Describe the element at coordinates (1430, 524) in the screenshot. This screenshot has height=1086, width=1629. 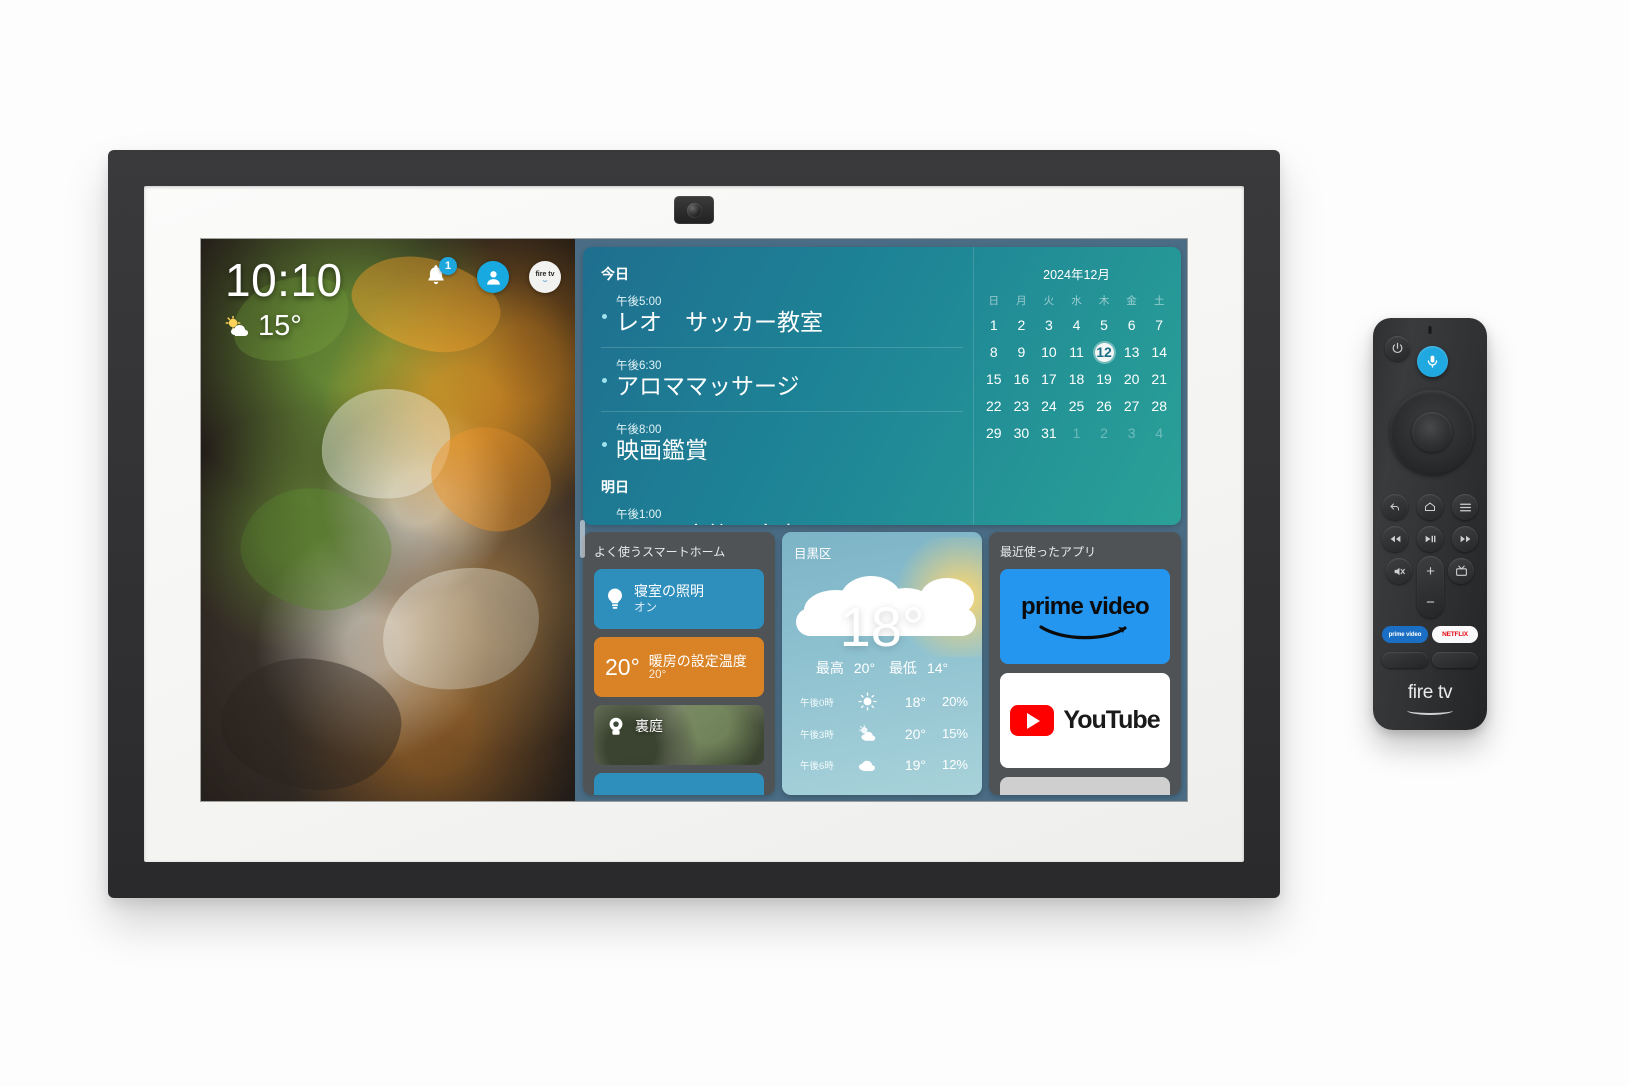
I see `fire-tv-remote: + − prime video NETFLIX fire tv` at that location.